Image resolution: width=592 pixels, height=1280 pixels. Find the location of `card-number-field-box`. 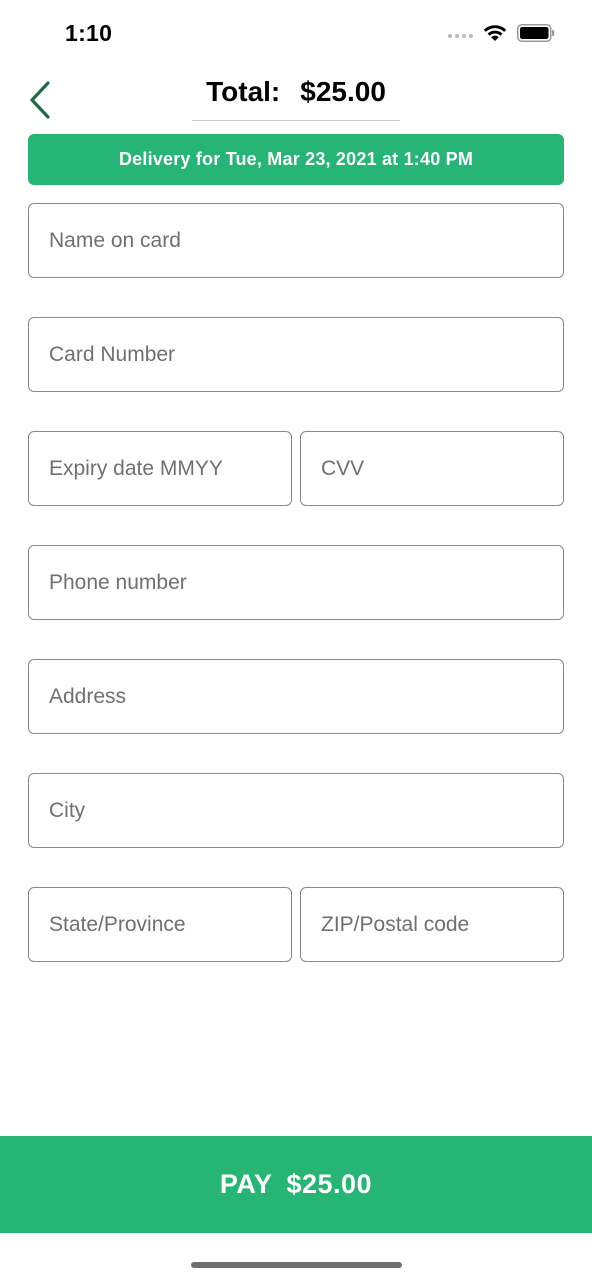

card-number-field-box is located at coordinates (296, 354).